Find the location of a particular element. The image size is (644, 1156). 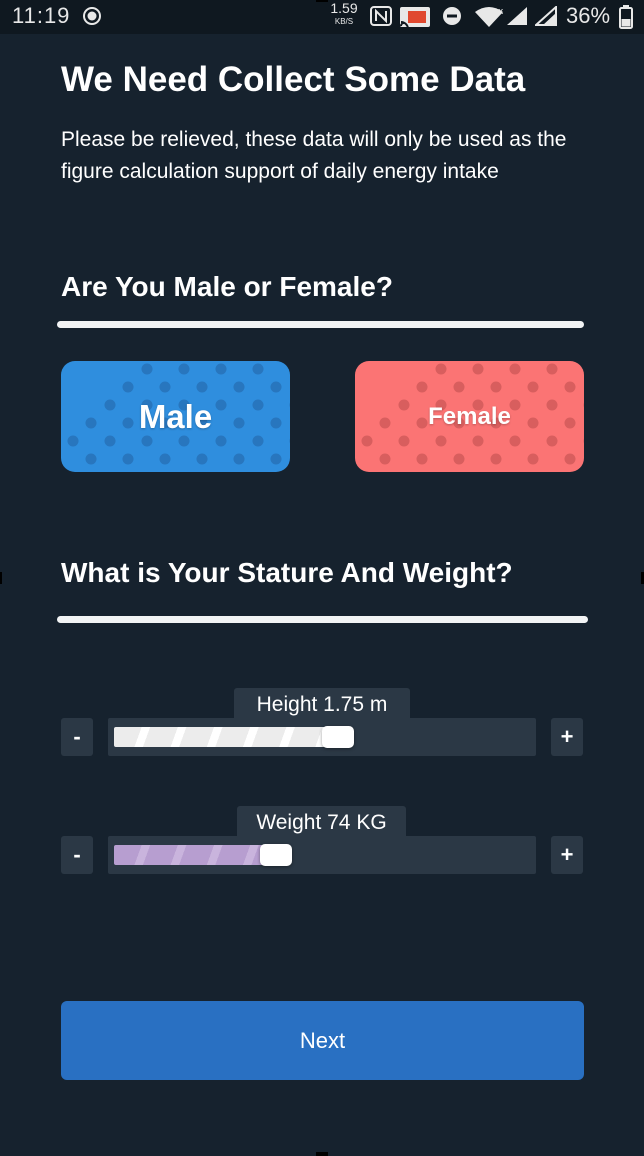

female-label: Female is located at coordinates (469, 416).